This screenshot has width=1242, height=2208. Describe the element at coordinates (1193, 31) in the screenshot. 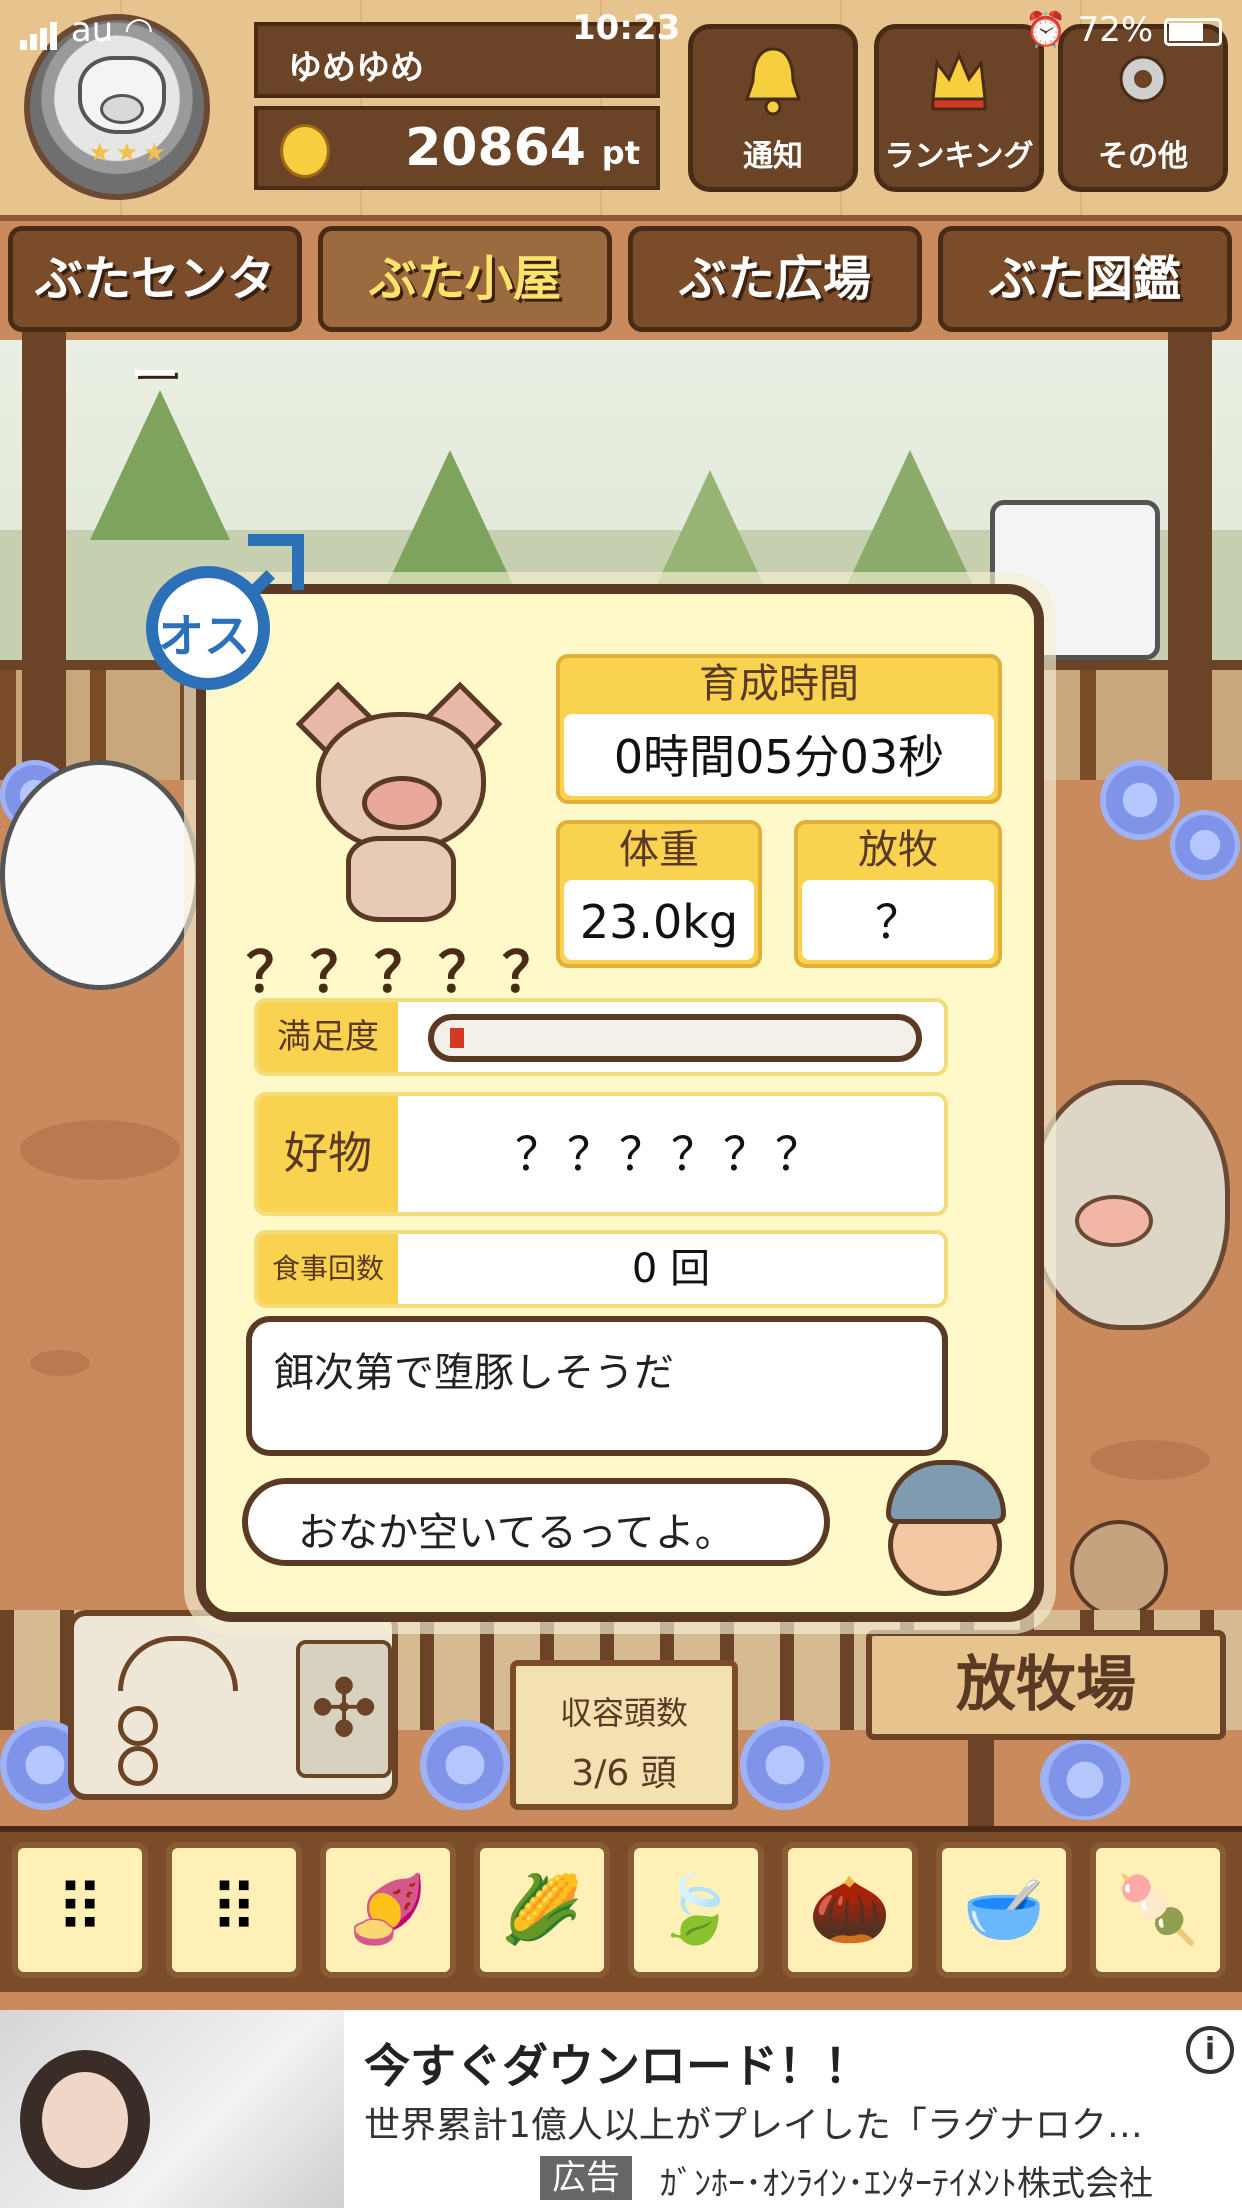

I see `battery-icon` at that location.